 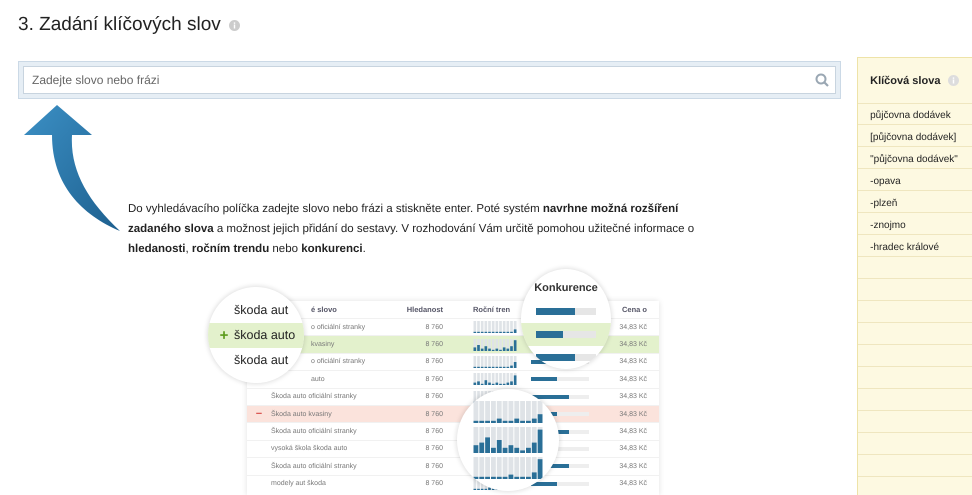 What do you see at coordinates (915, 225) in the screenshot?
I see `keyword-item: -znojmo` at bounding box center [915, 225].